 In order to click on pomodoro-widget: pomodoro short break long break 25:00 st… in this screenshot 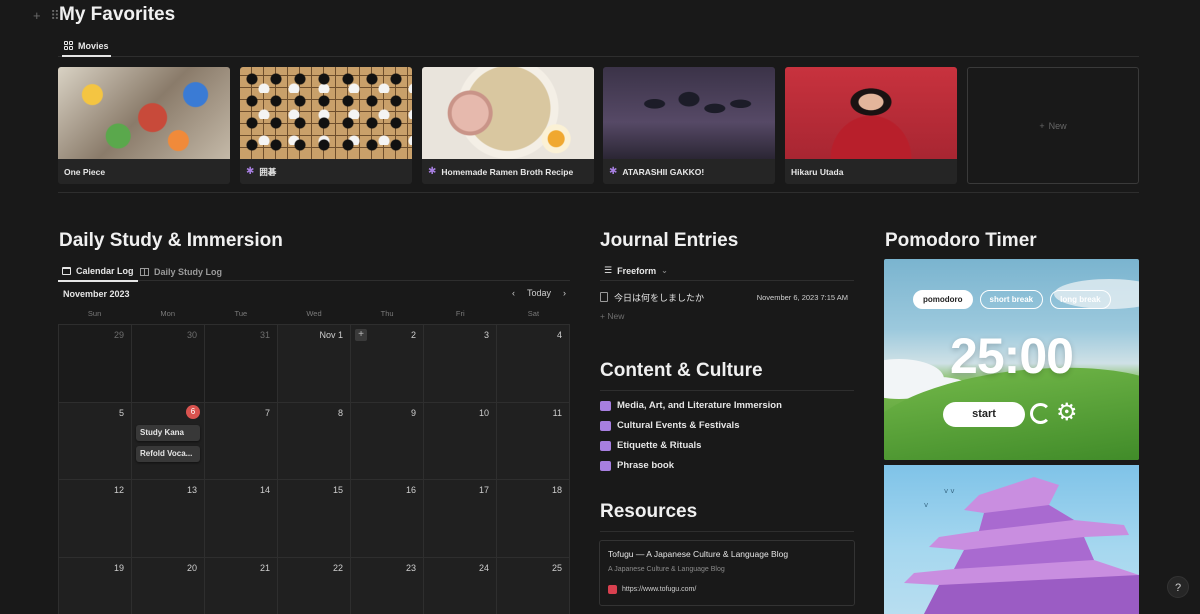, I will do `click(1011, 359)`.